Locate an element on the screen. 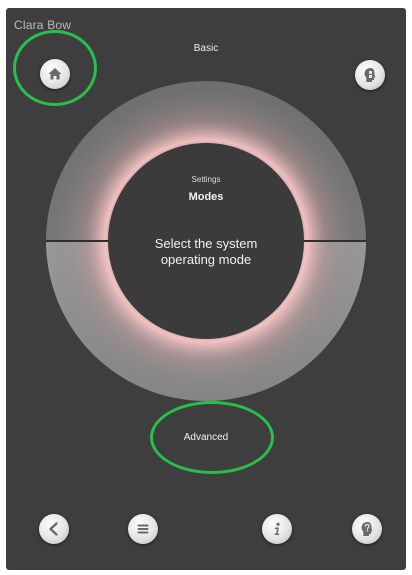  menu-button is located at coordinates (143, 529).